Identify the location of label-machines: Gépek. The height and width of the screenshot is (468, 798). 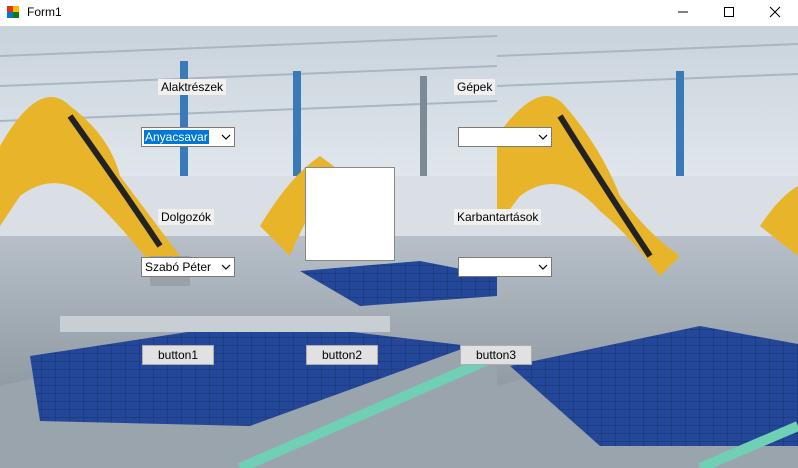
(475, 87).